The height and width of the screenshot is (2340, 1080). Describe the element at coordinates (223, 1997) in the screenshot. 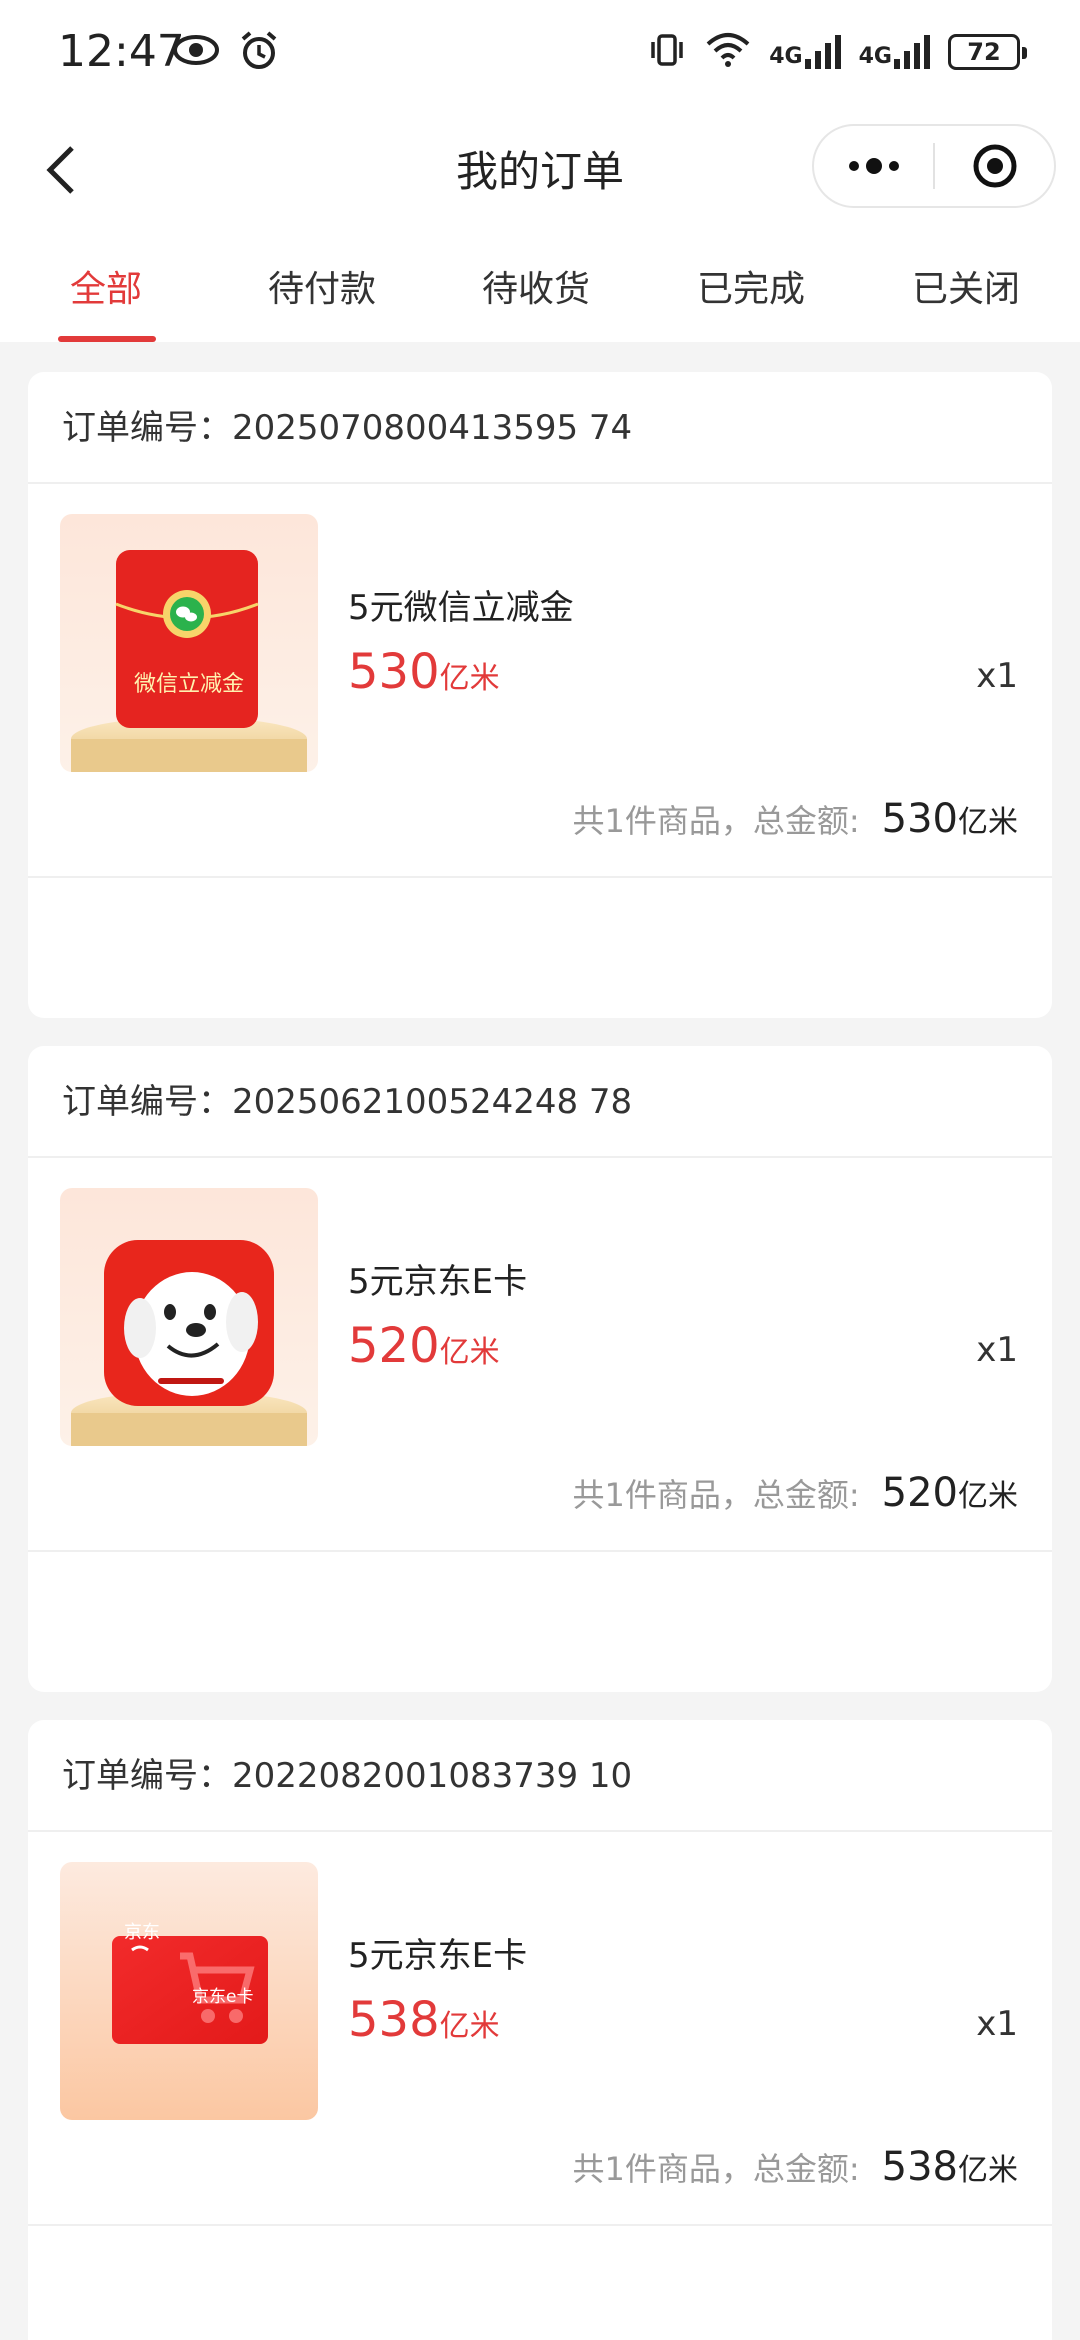

I see `ecard-name-label: 京东e卡` at that location.